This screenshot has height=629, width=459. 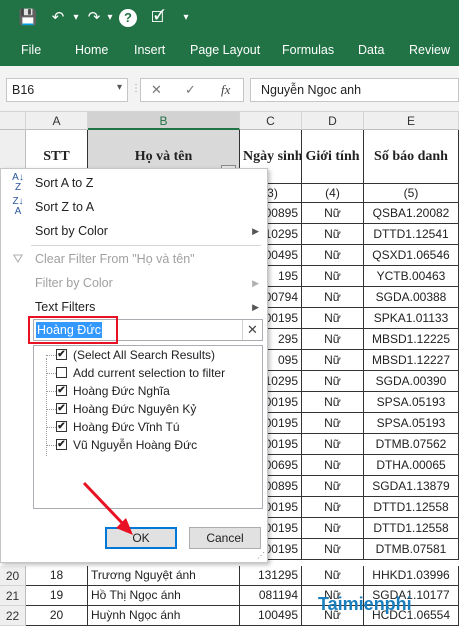 I want to click on cancel-entry-icon: ✕, so click(x=156, y=90).